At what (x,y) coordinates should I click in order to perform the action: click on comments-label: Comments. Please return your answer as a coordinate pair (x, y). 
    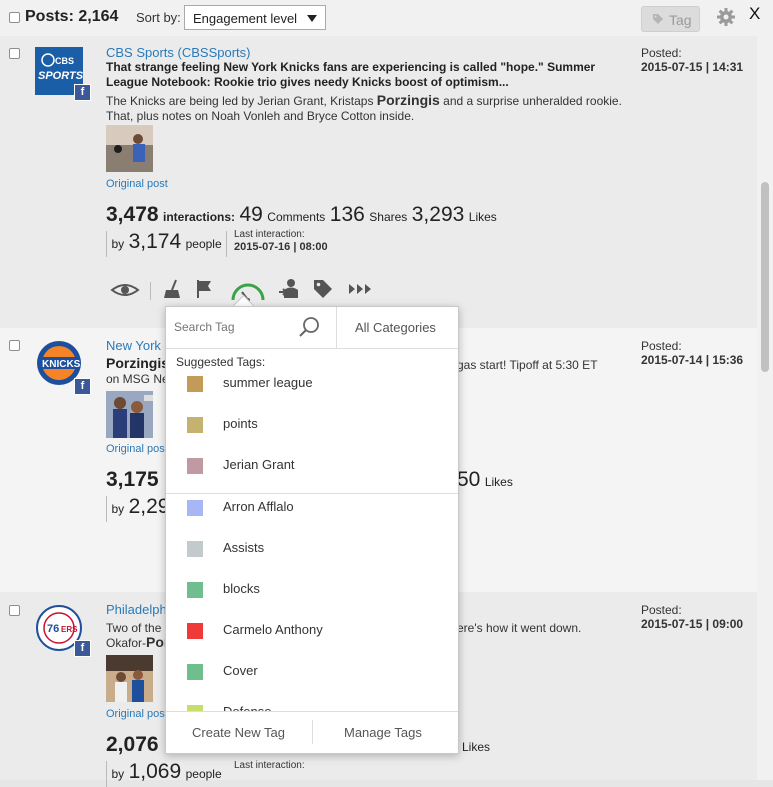
    Looking at the image, I should click on (296, 217).